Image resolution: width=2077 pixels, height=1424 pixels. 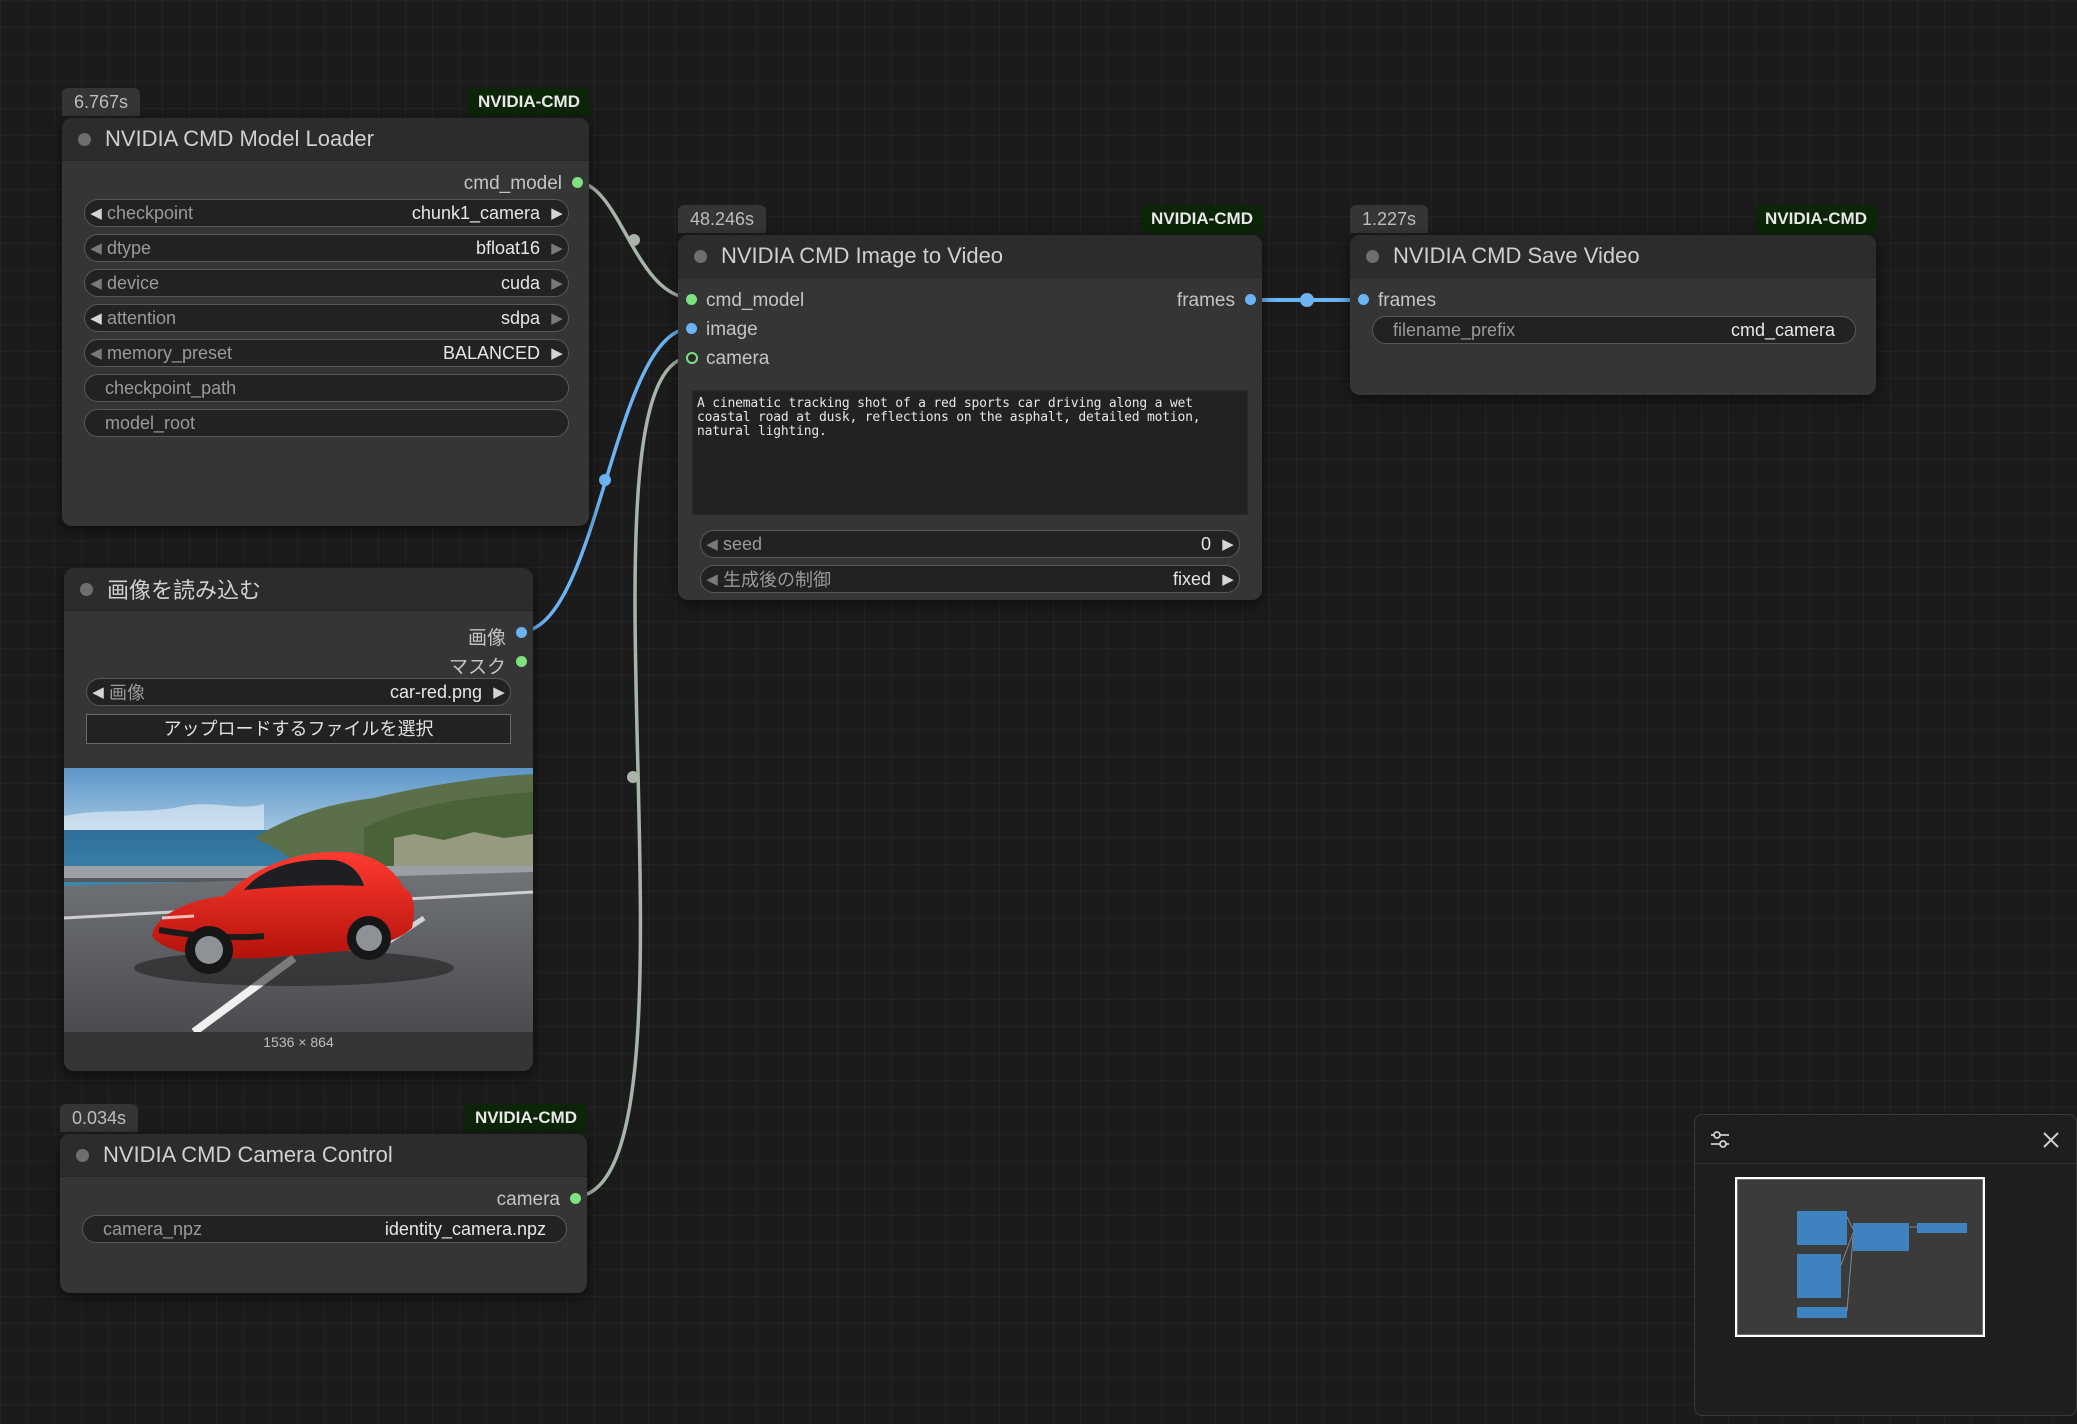 What do you see at coordinates (298, 589) in the screenshot?
I see `node-title-bar: 画像を読み込む` at bounding box center [298, 589].